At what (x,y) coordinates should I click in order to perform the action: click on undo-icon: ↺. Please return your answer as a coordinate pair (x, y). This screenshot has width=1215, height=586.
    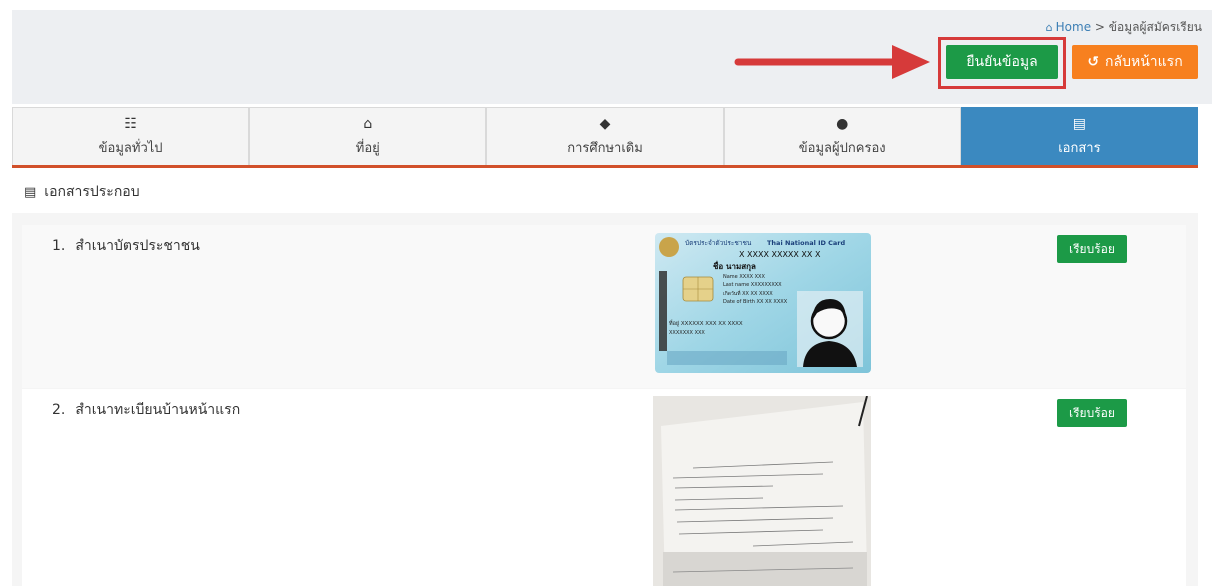
    Looking at the image, I should click on (1093, 62).